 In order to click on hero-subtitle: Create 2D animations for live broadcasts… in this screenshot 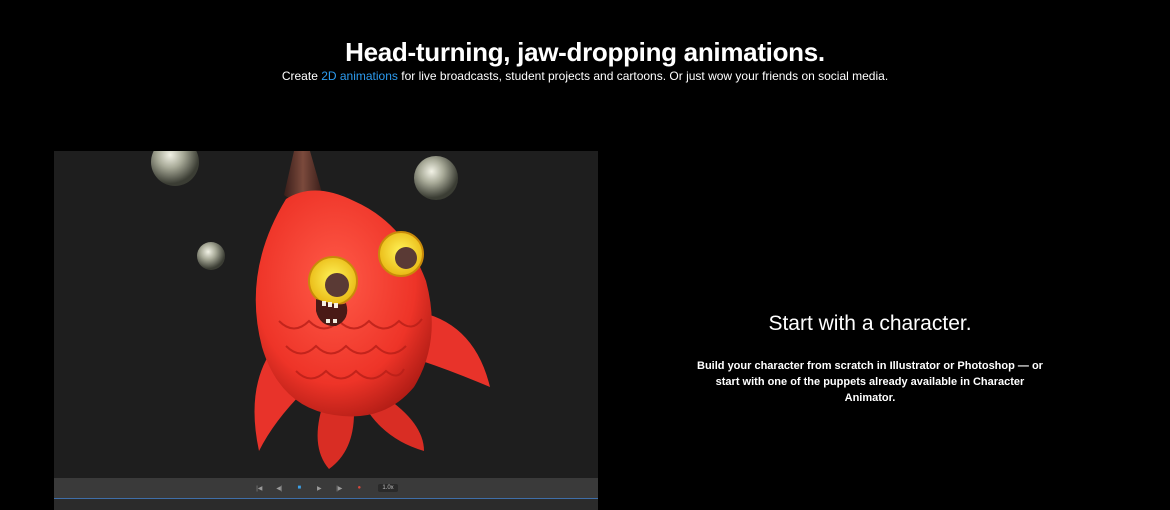, I will do `click(585, 76)`.